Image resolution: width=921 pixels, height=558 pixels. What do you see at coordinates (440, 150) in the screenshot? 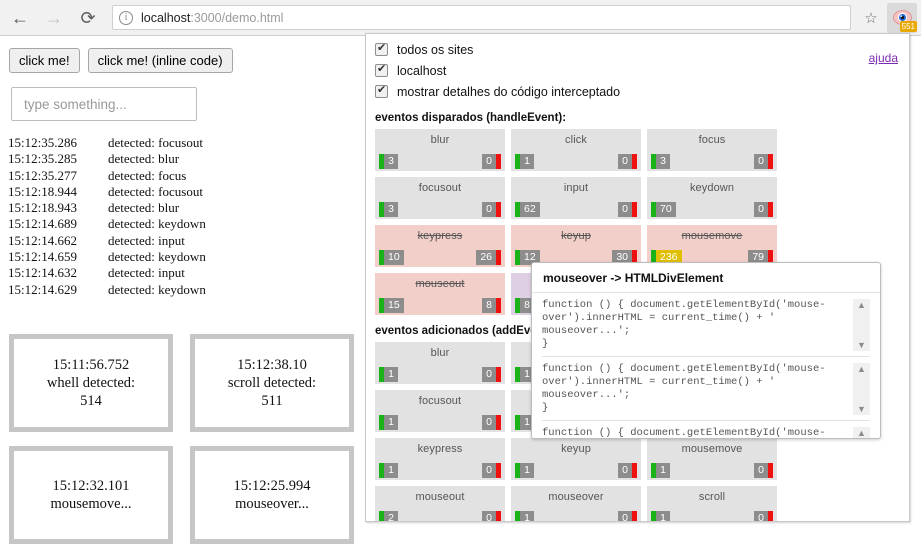
I see `event-card: blur 3 0` at bounding box center [440, 150].